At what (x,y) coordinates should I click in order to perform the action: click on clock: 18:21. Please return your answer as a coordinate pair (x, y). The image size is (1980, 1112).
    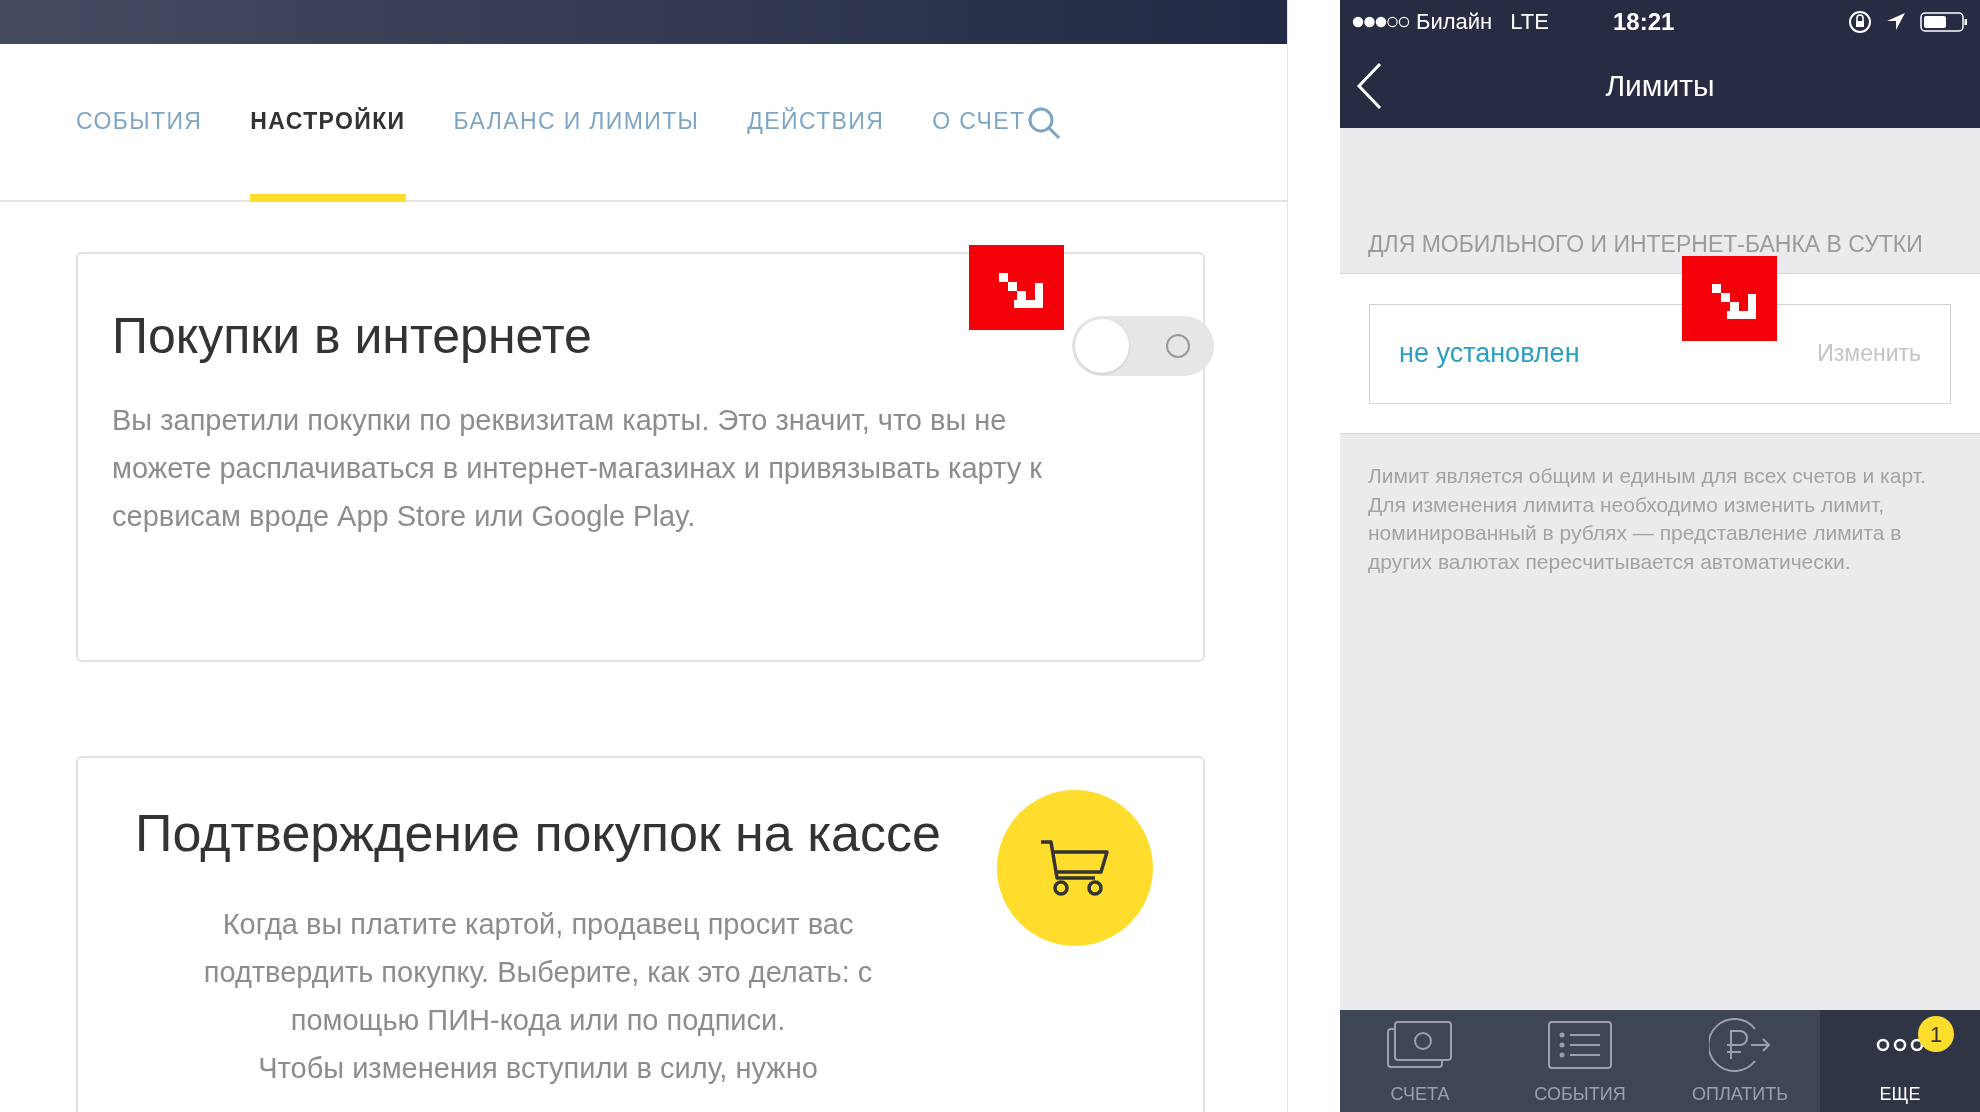
    Looking at the image, I should click on (1643, 21).